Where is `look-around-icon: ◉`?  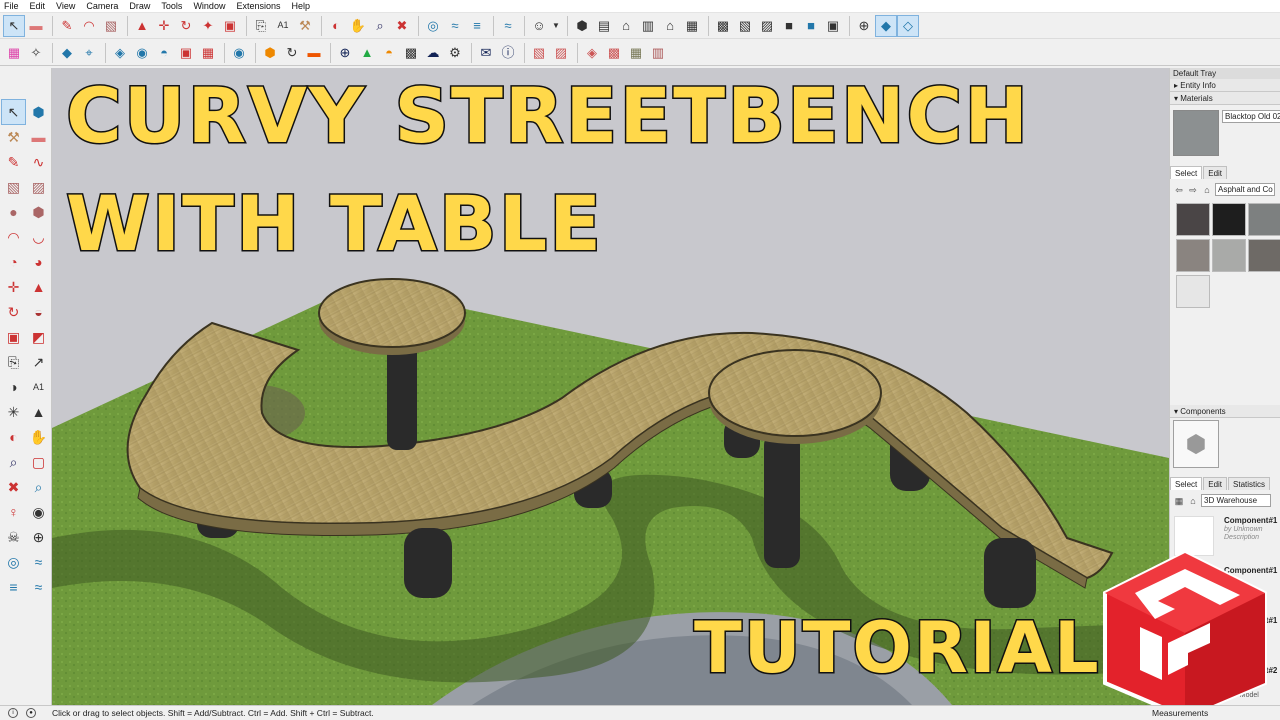 look-around-icon: ◉ is located at coordinates (38, 512).